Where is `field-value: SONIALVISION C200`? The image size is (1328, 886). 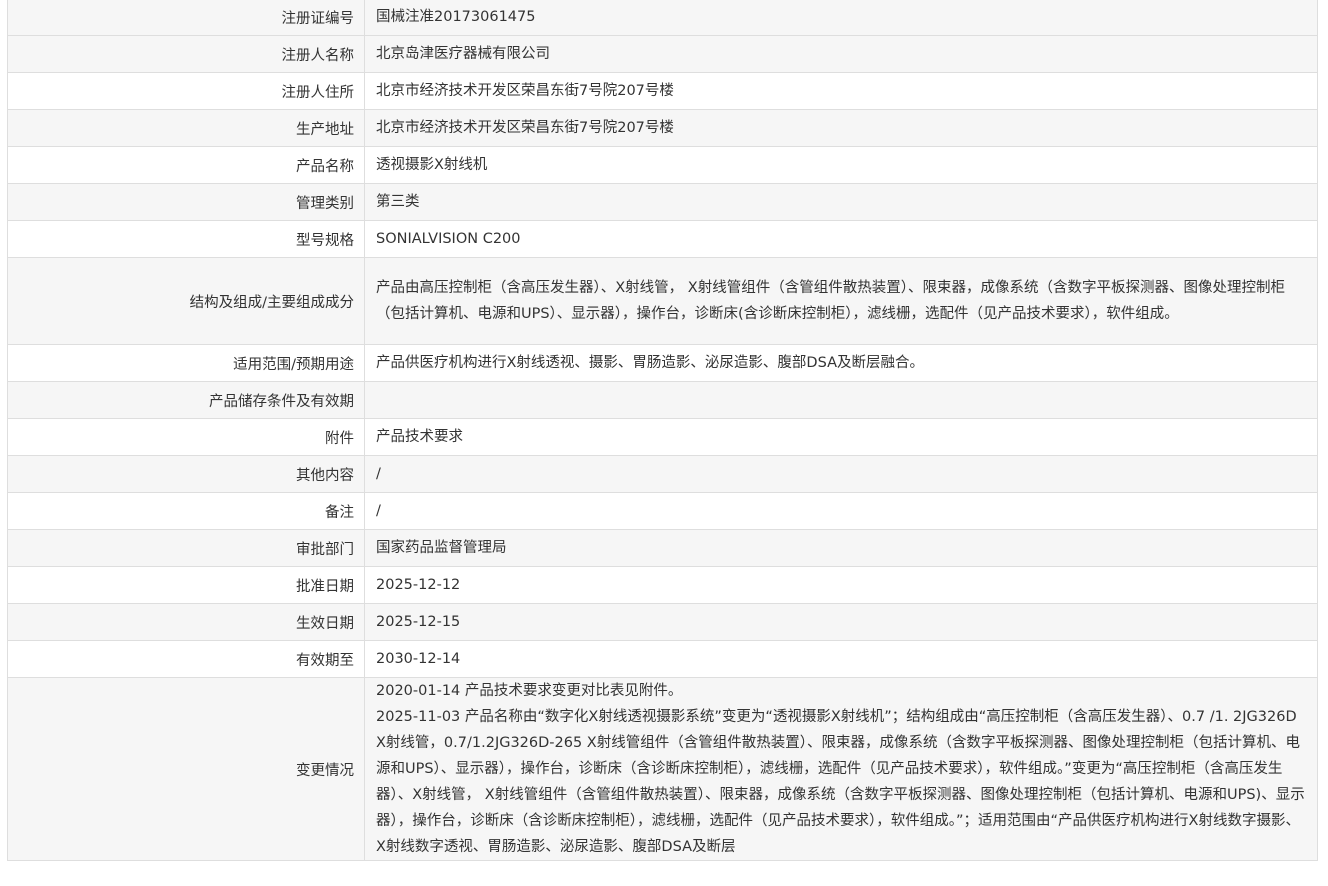
field-value: SONIALVISION C200 is located at coordinates (841, 239).